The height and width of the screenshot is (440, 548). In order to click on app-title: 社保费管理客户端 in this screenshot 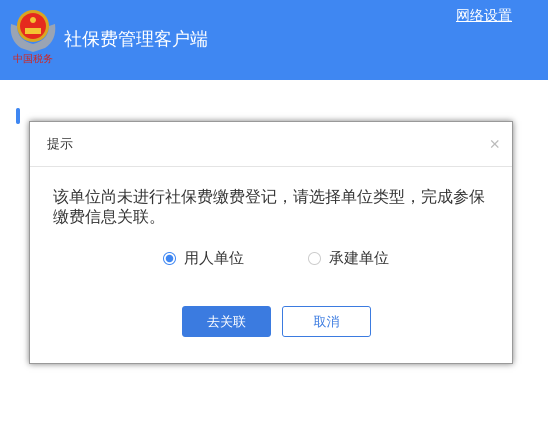, I will do `click(136, 39)`.